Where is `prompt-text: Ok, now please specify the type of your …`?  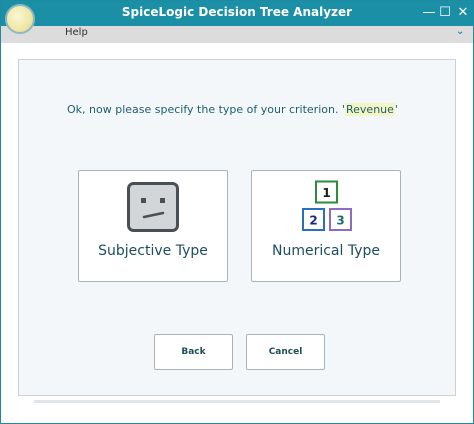
prompt-text: Ok, now please specify the type of your … is located at coordinates (203, 109).